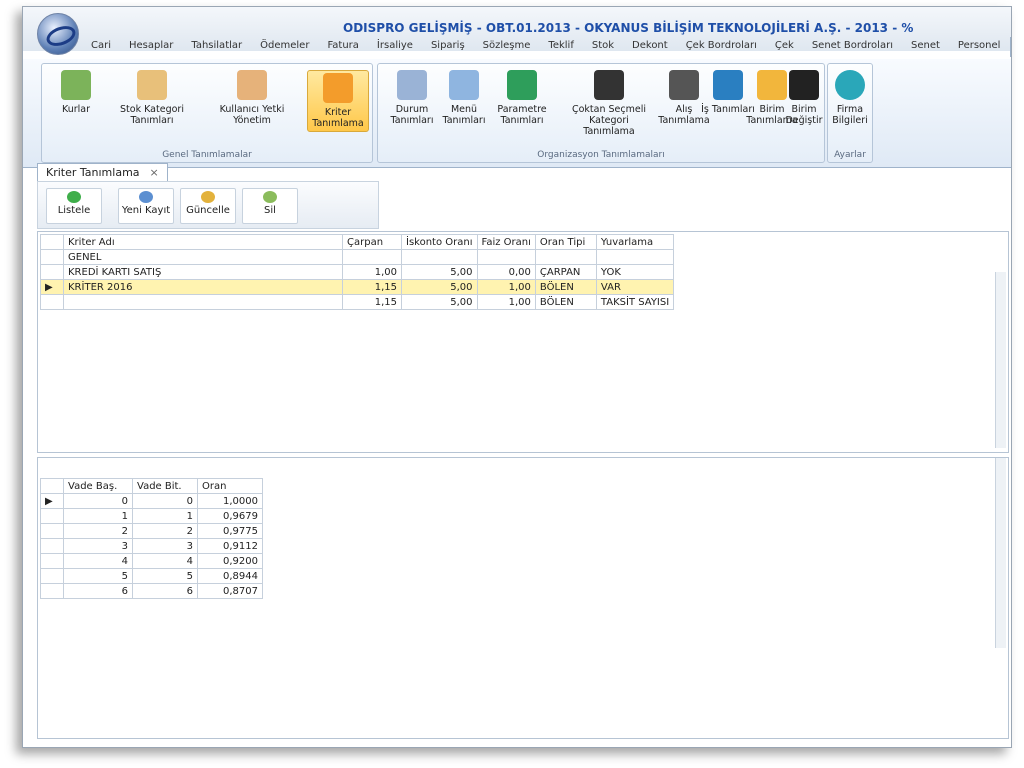 Image resolution: width=1024 pixels, height=768 pixels. What do you see at coordinates (784, 47) in the screenshot?
I see `menu-tab: Çek` at bounding box center [784, 47].